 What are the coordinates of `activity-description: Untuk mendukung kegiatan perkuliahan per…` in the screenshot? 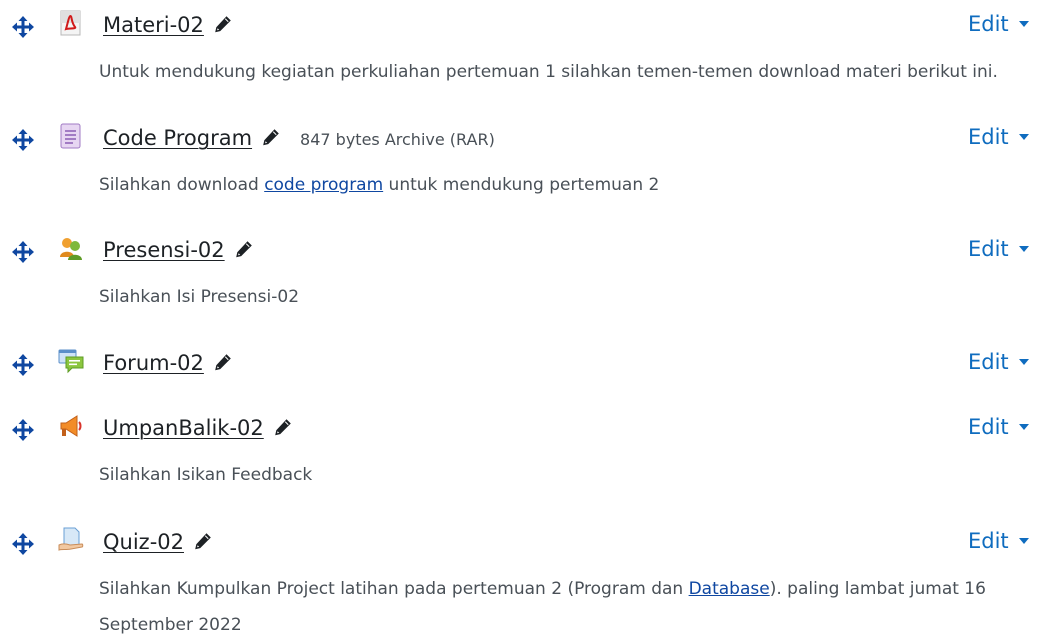 It's located at (548, 72).